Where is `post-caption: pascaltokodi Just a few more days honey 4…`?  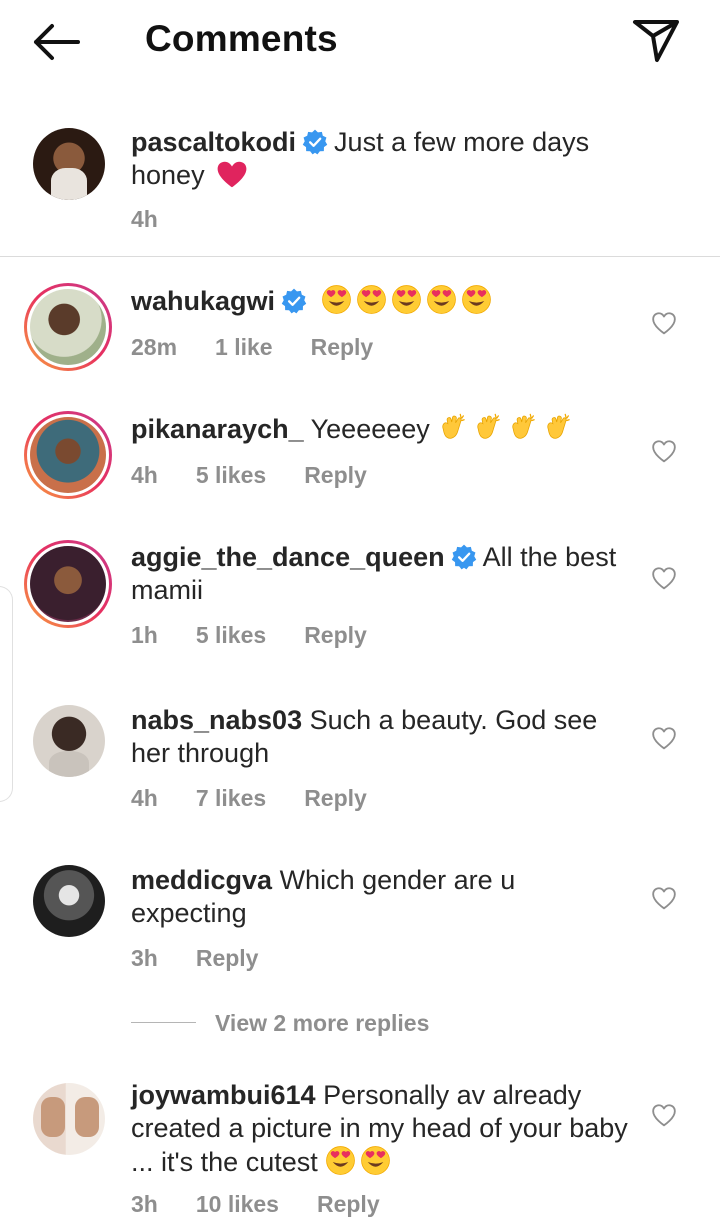 post-caption: pascaltokodi Just a few more days honey 4… is located at coordinates (360, 183).